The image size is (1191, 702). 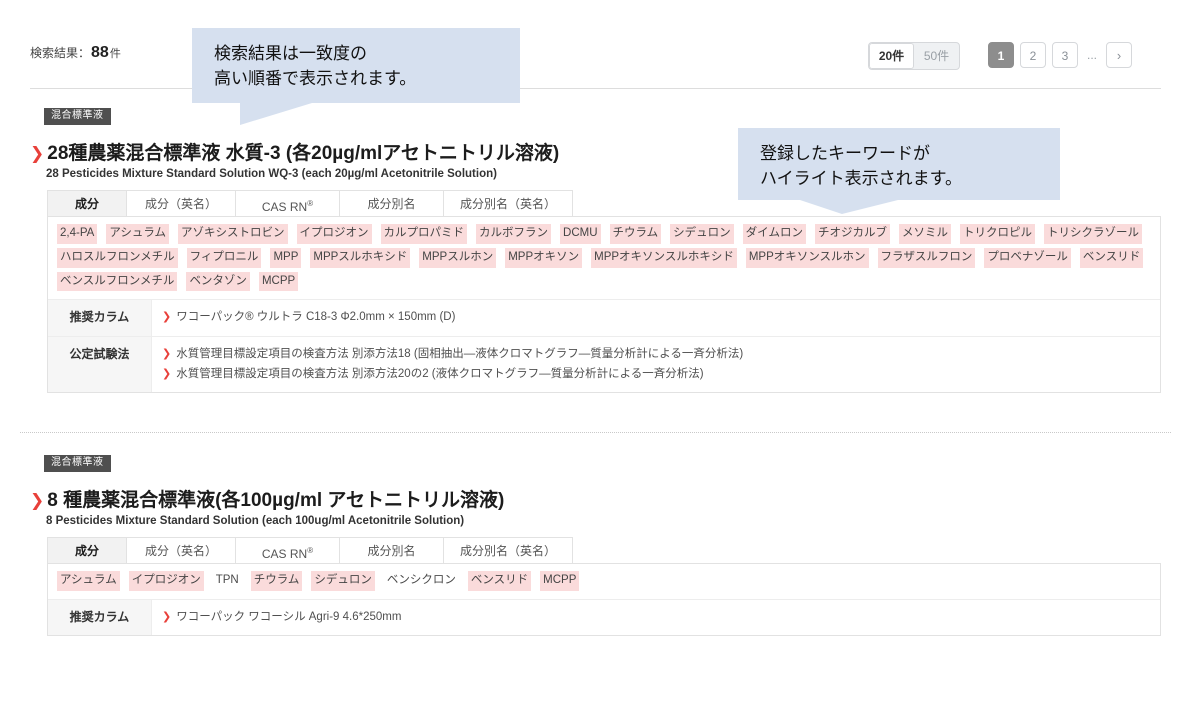 What do you see at coordinates (924, 234) in the screenshot?
I see `composition-tag: メソミル` at bounding box center [924, 234].